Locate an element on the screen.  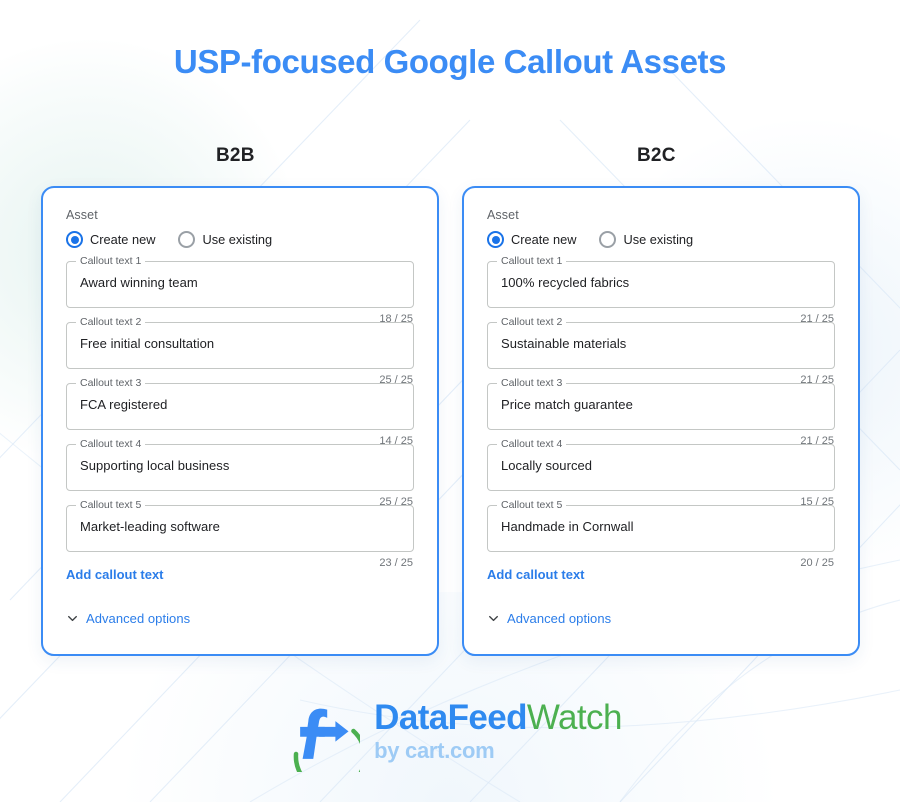
datafeedwatch-logo-icon is located at coordinates (327, 740).